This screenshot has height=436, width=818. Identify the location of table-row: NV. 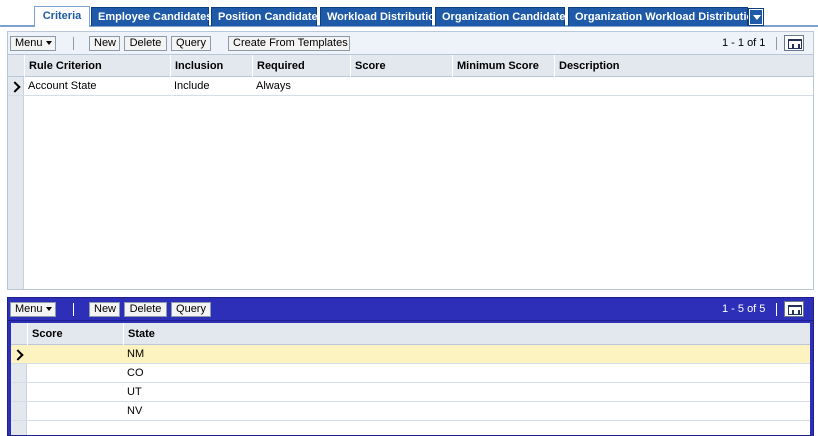
(410, 411).